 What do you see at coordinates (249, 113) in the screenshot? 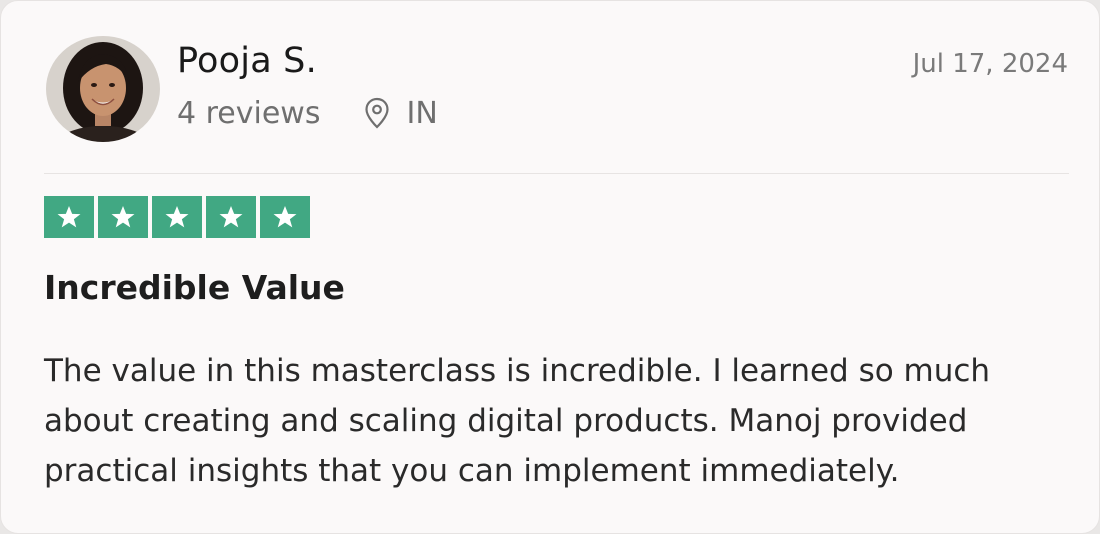
I see `reviews-count: 4 reviews` at bounding box center [249, 113].